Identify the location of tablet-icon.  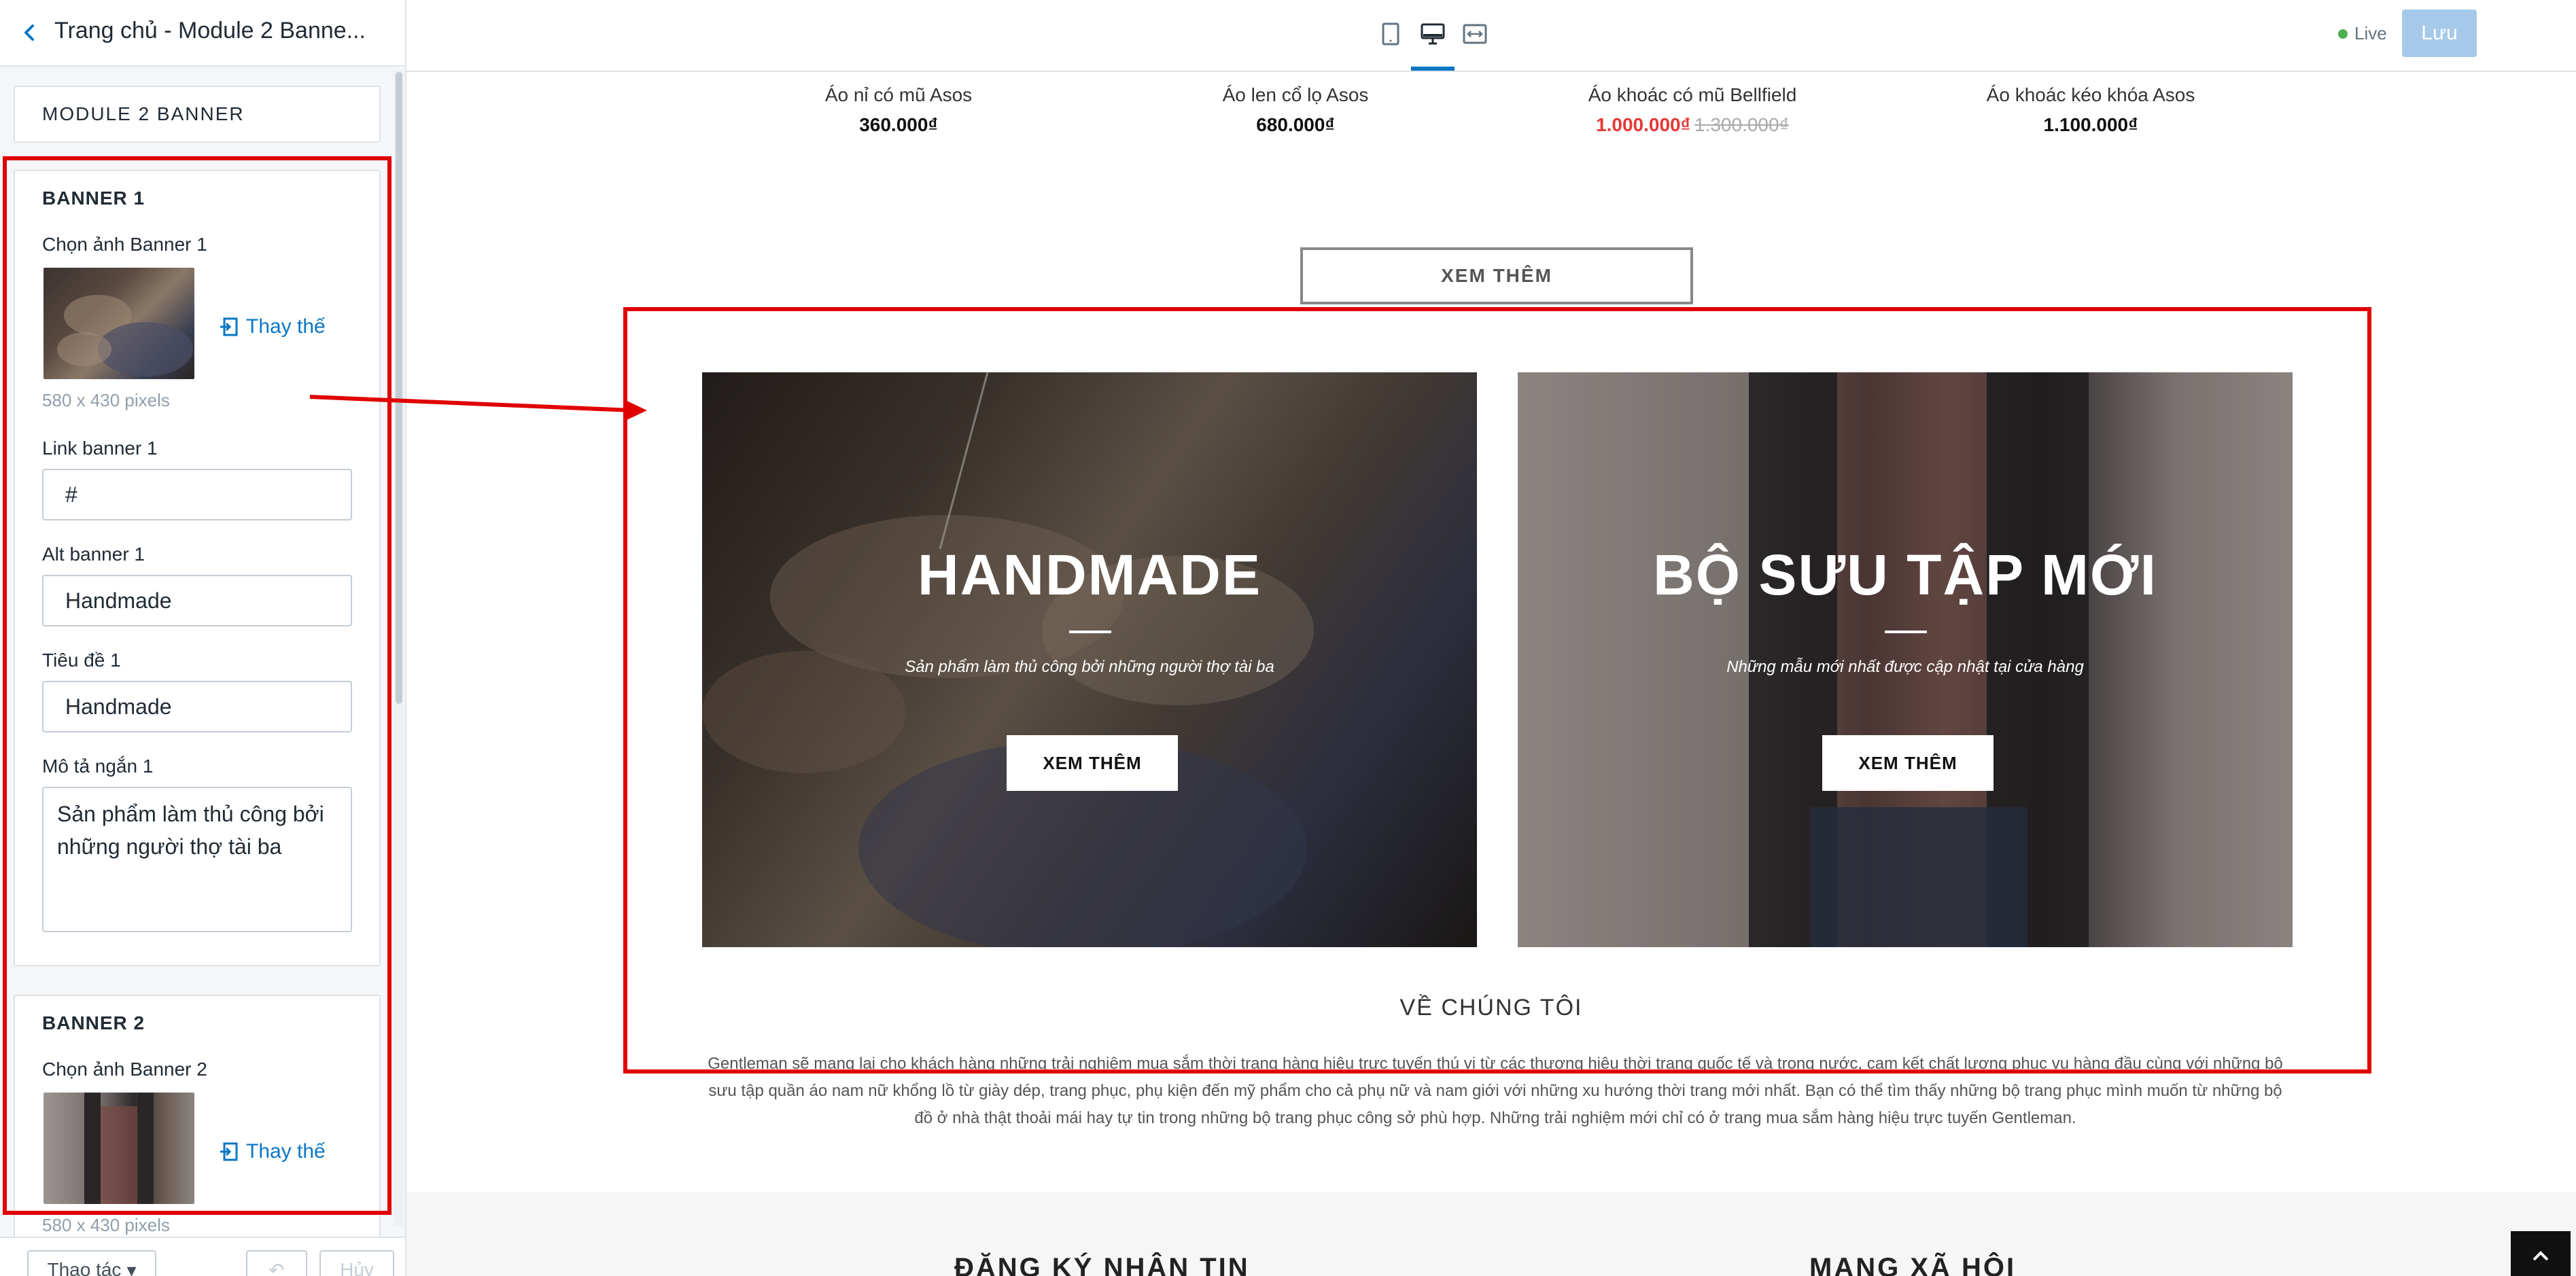
(1390, 34).